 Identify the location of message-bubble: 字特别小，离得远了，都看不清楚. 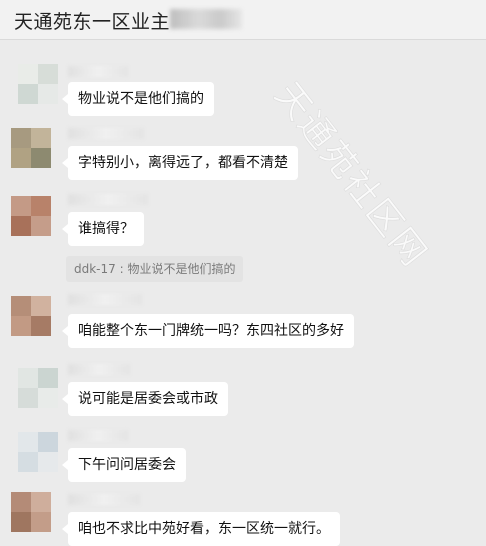
(180, 163).